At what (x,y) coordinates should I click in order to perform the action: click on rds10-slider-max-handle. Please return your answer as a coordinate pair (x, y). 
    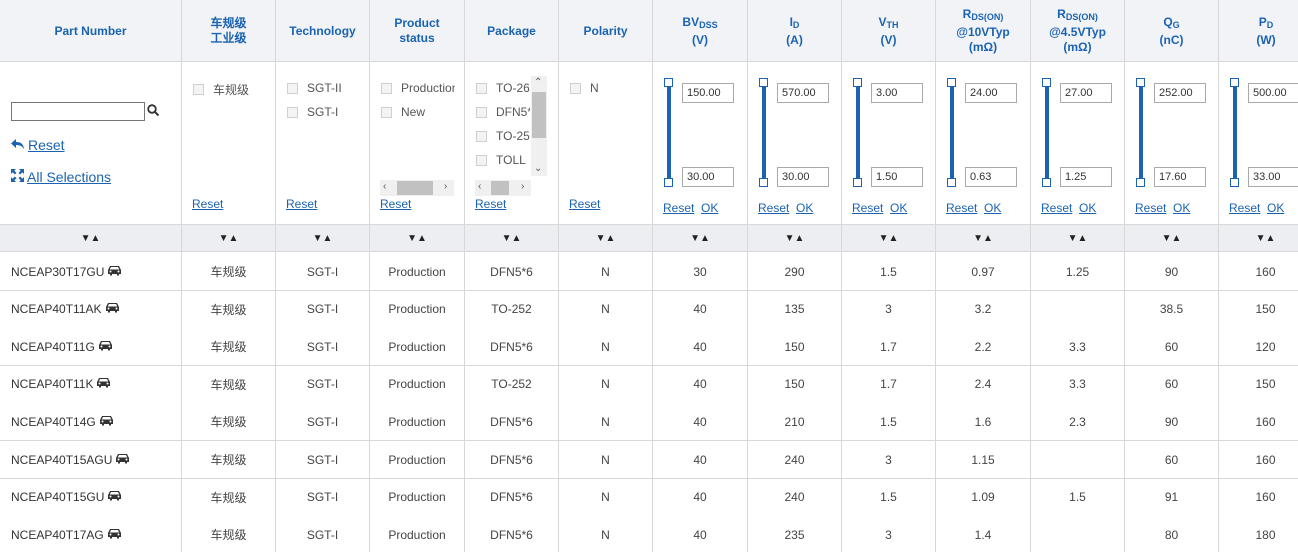
    Looking at the image, I should click on (951, 82).